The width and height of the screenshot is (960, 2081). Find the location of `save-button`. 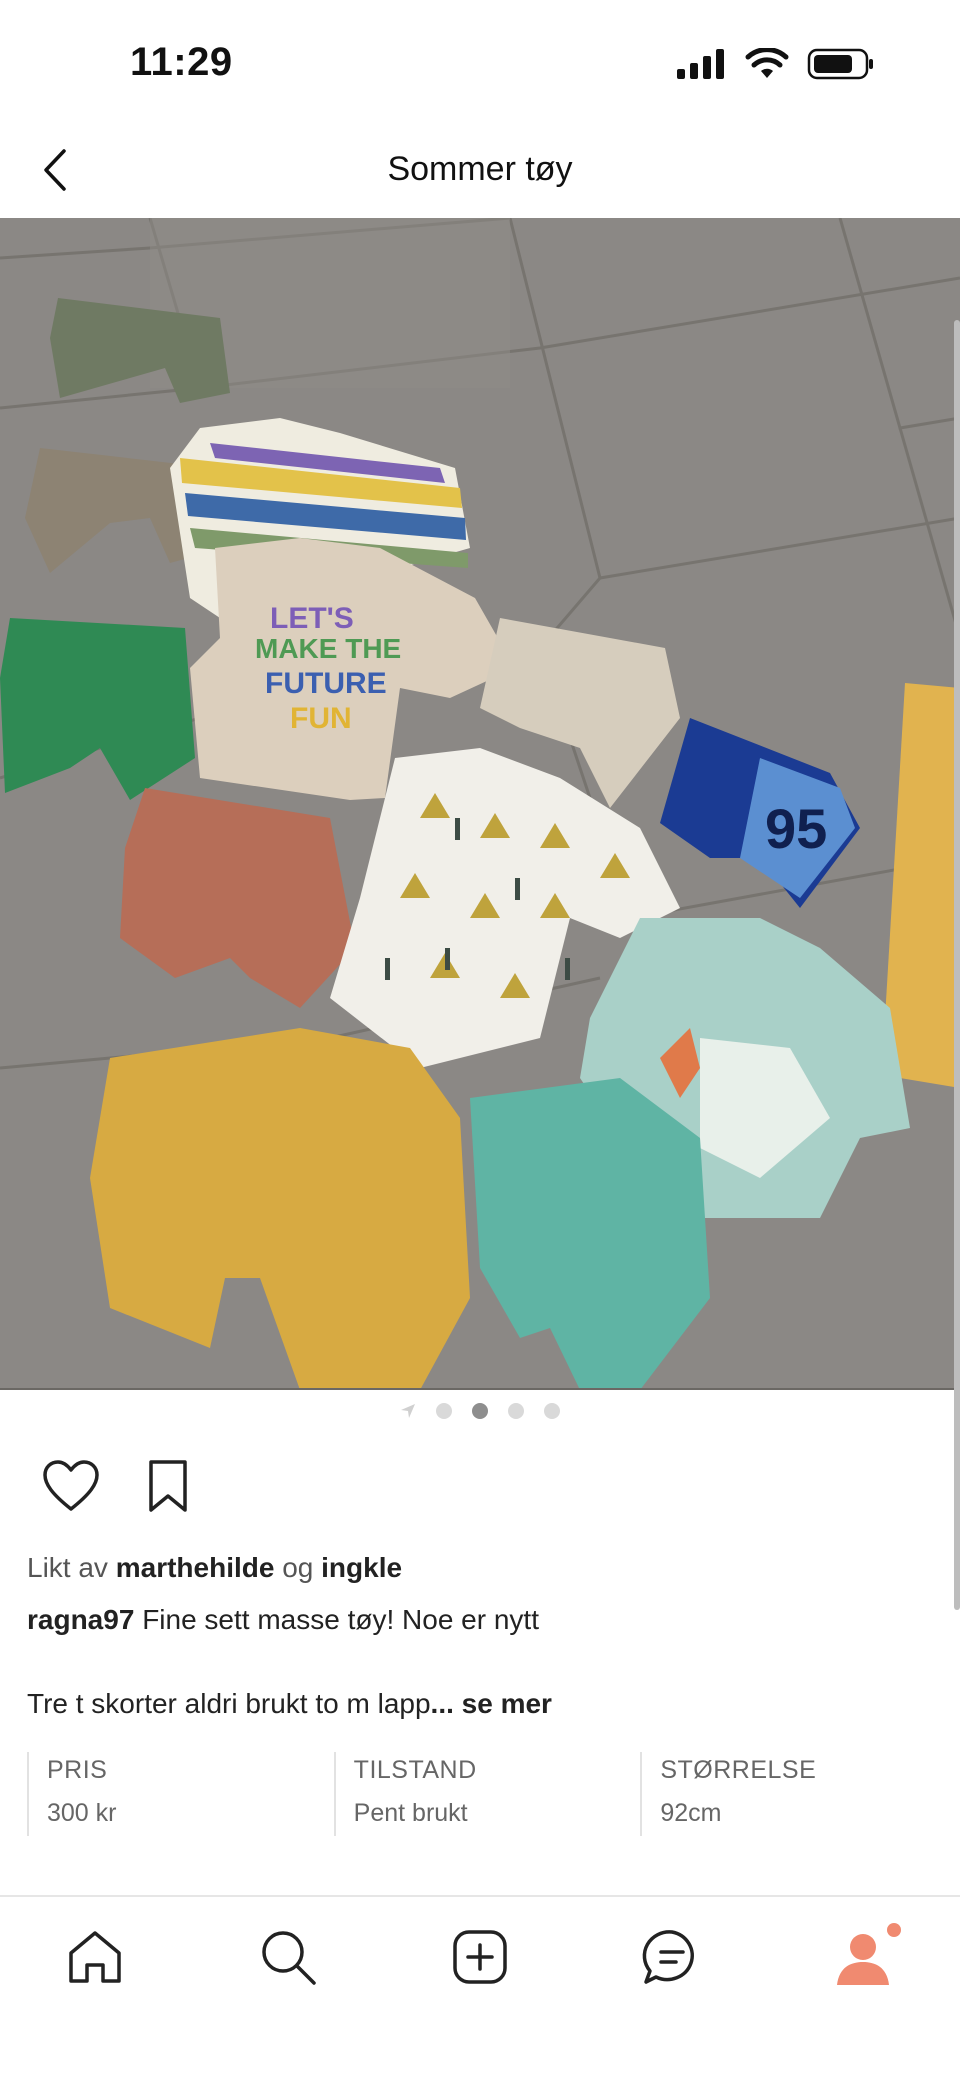

save-button is located at coordinates (168, 1486).